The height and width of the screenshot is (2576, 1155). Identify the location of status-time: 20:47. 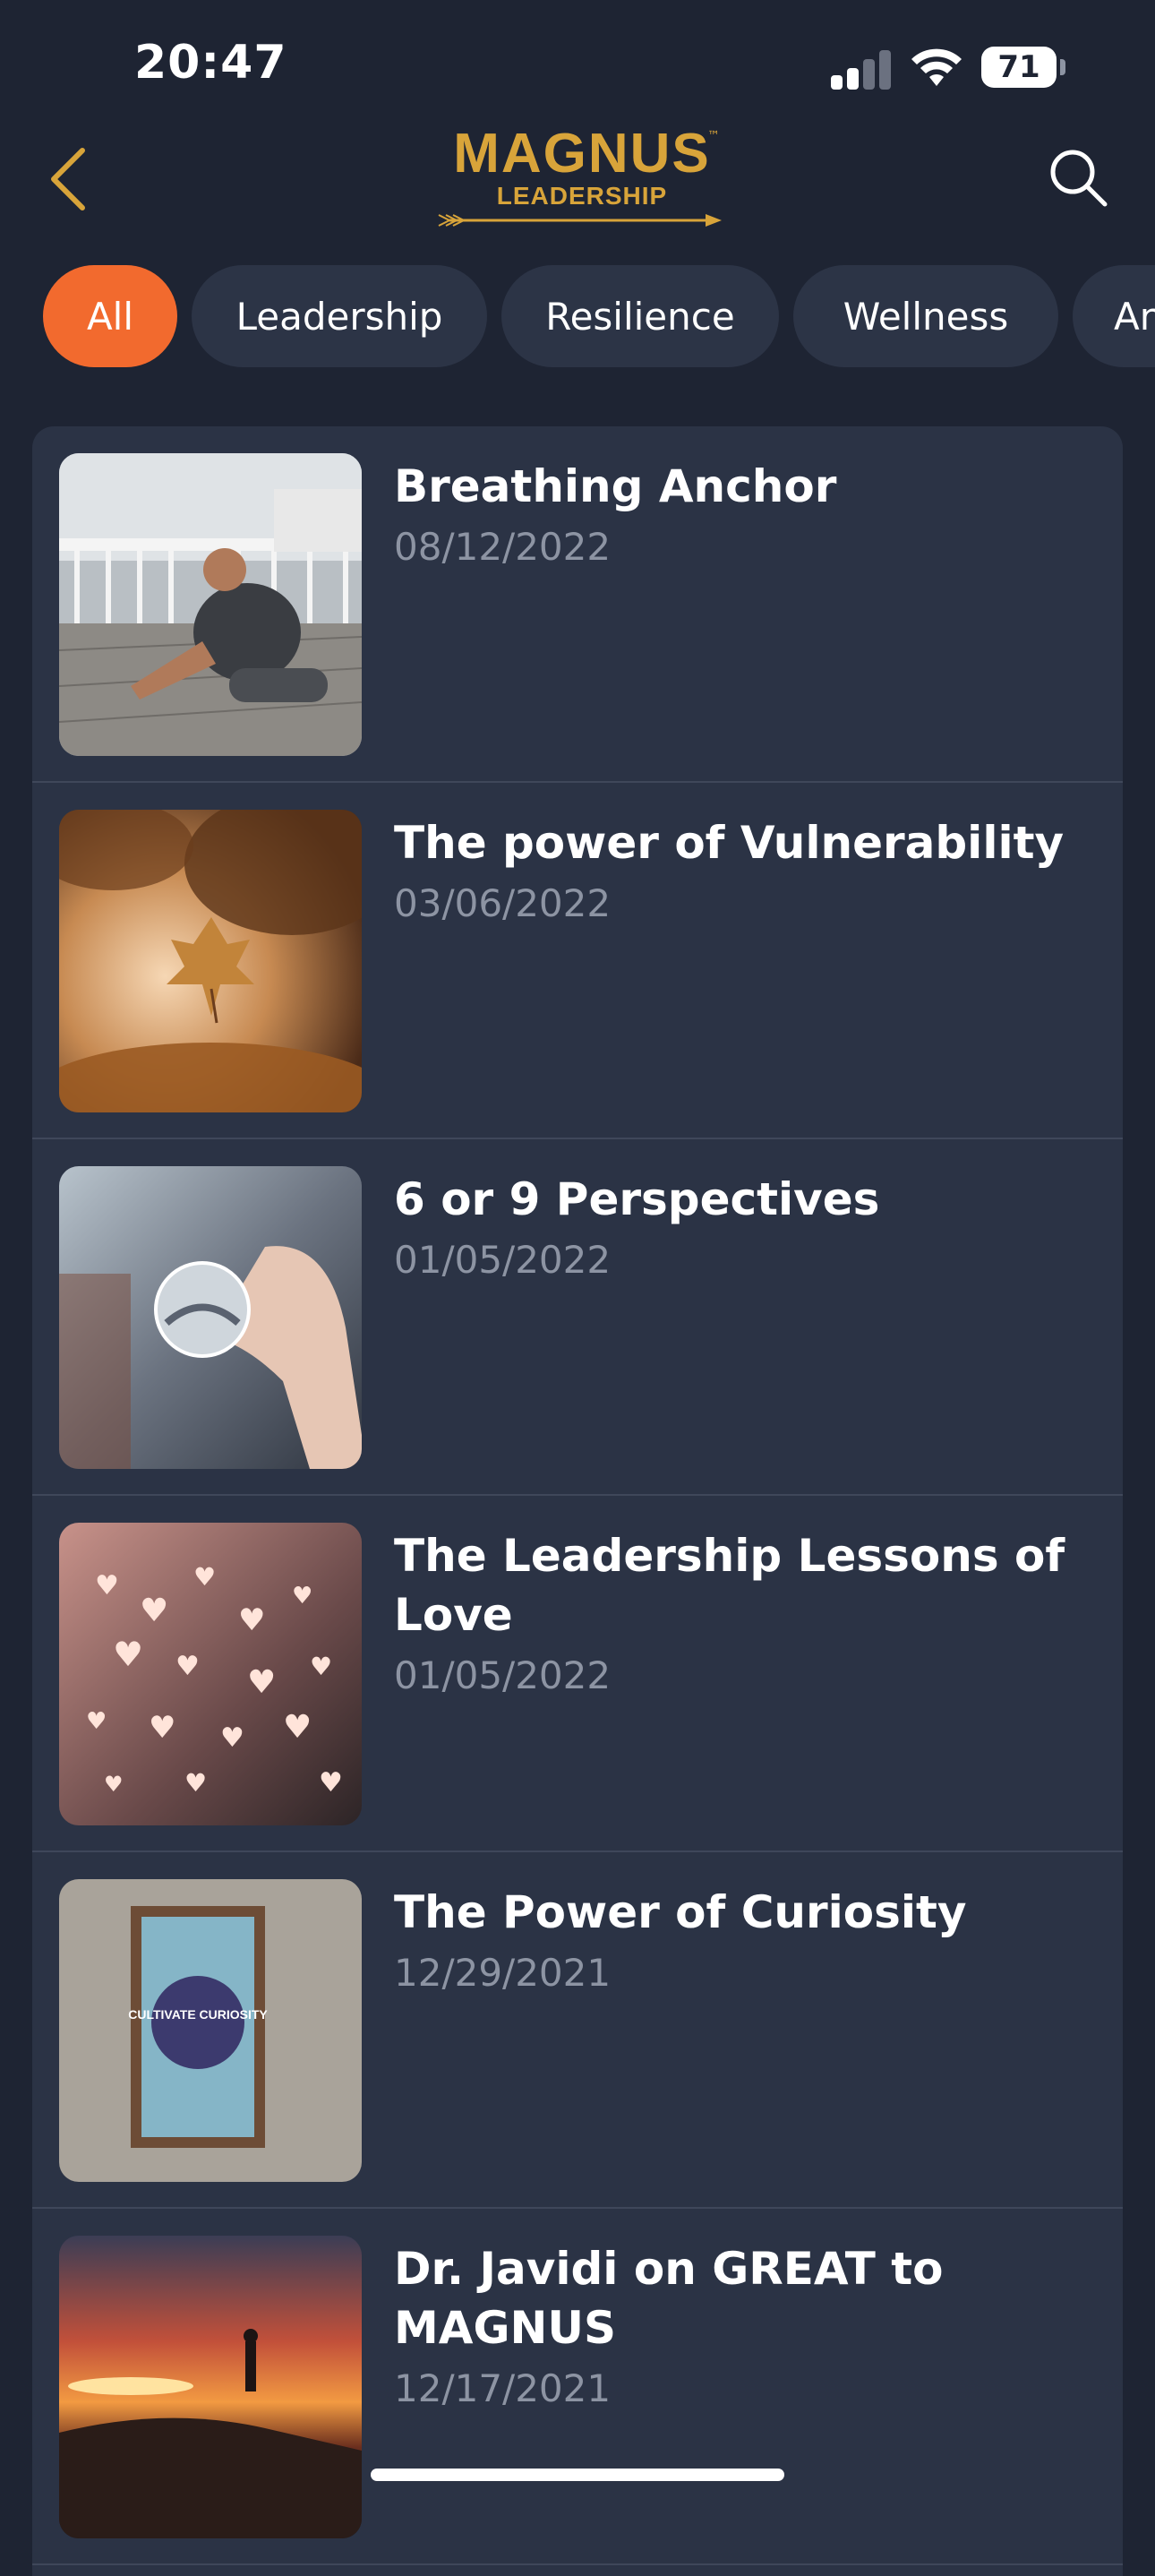
(210, 63).